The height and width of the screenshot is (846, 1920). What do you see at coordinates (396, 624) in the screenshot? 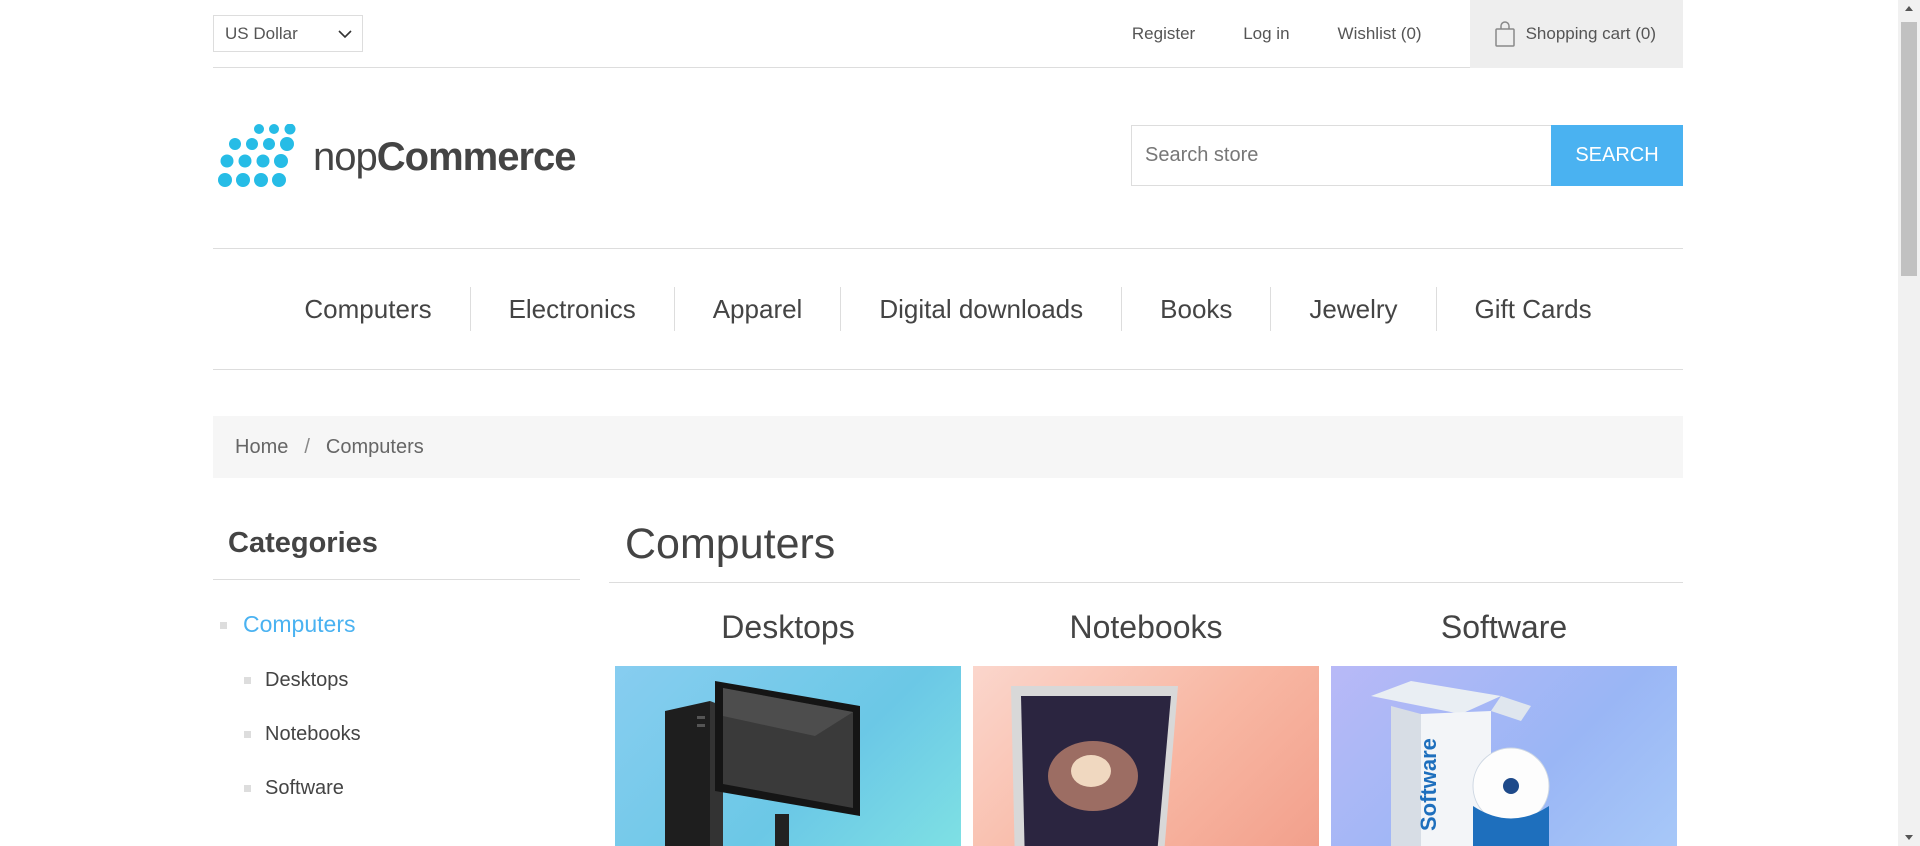
I see `sidebar-item-computers: Computers` at bounding box center [396, 624].